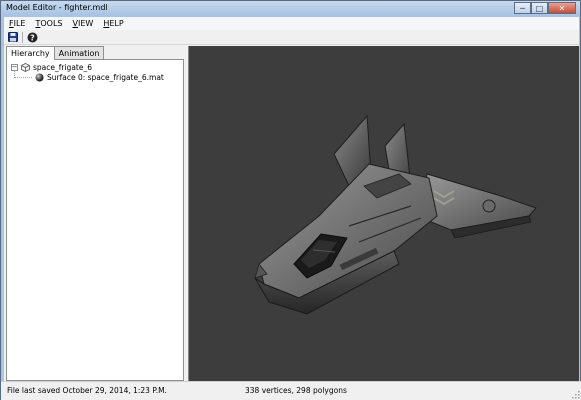 This screenshot has width=581, height=400. I want to click on maximize-button: □, so click(539, 8).